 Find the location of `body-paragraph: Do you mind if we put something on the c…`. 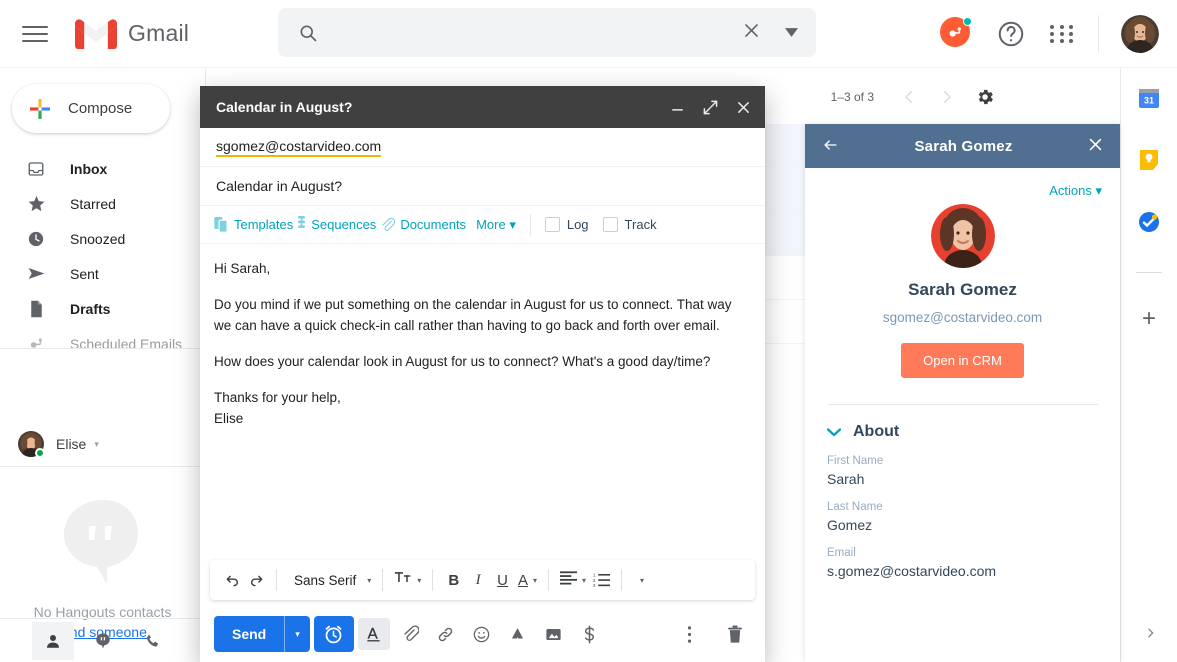

body-paragraph: Do you mind if we put something on the c… is located at coordinates (475, 315).